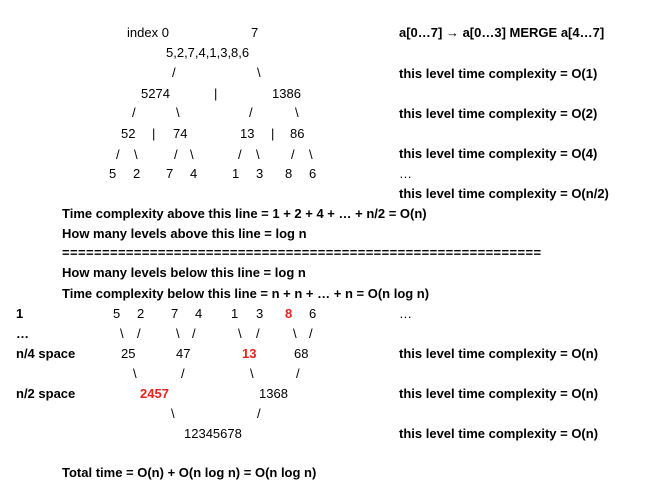  I want to click on tree-leaf: 3, so click(260, 173).